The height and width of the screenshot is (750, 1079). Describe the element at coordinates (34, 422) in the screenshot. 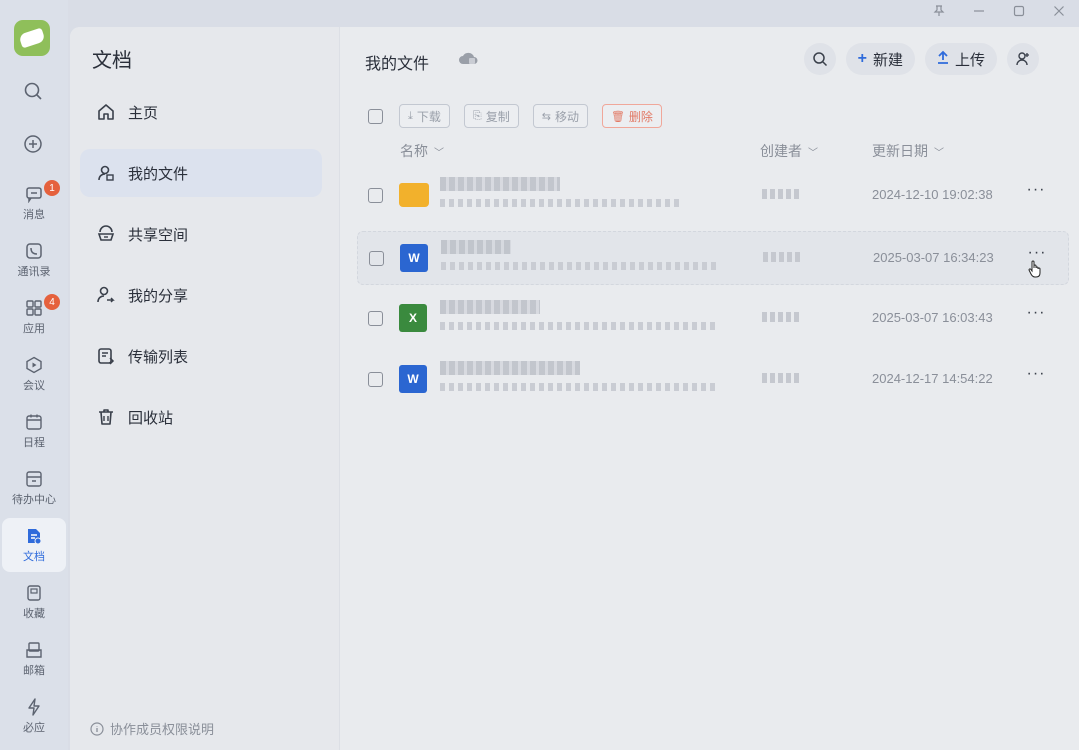

I see `calendar-icon` at that location.